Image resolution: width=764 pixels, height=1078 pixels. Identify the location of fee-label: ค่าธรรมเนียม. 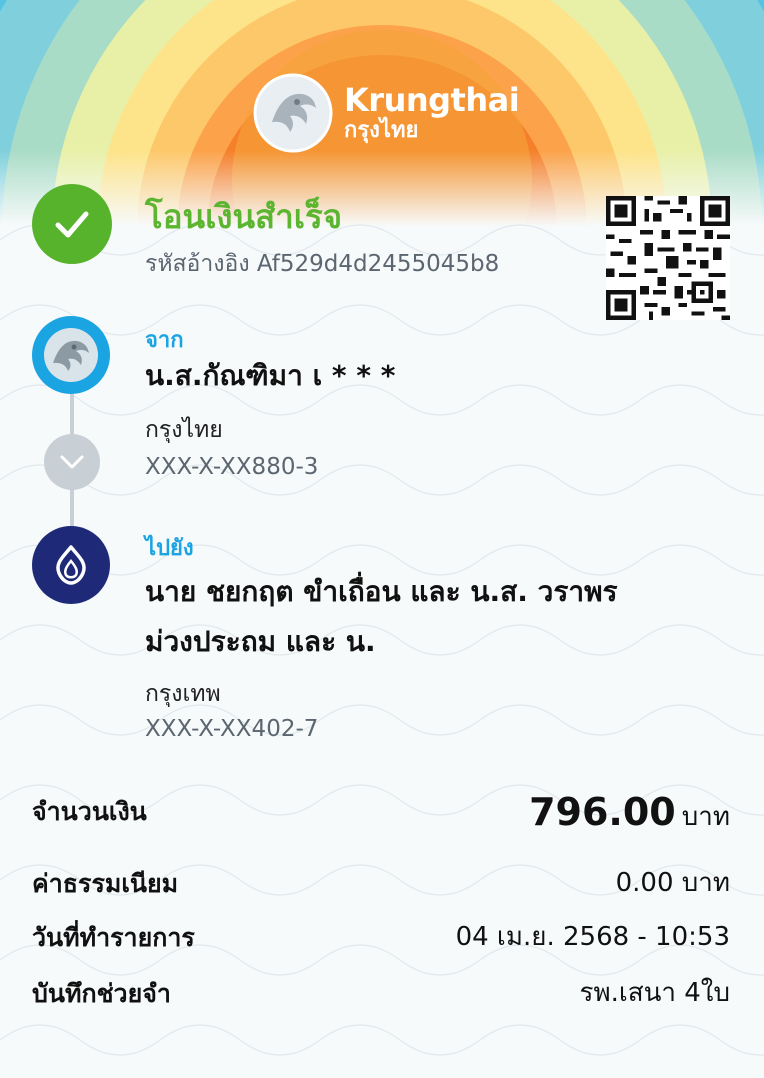
(105, 883).